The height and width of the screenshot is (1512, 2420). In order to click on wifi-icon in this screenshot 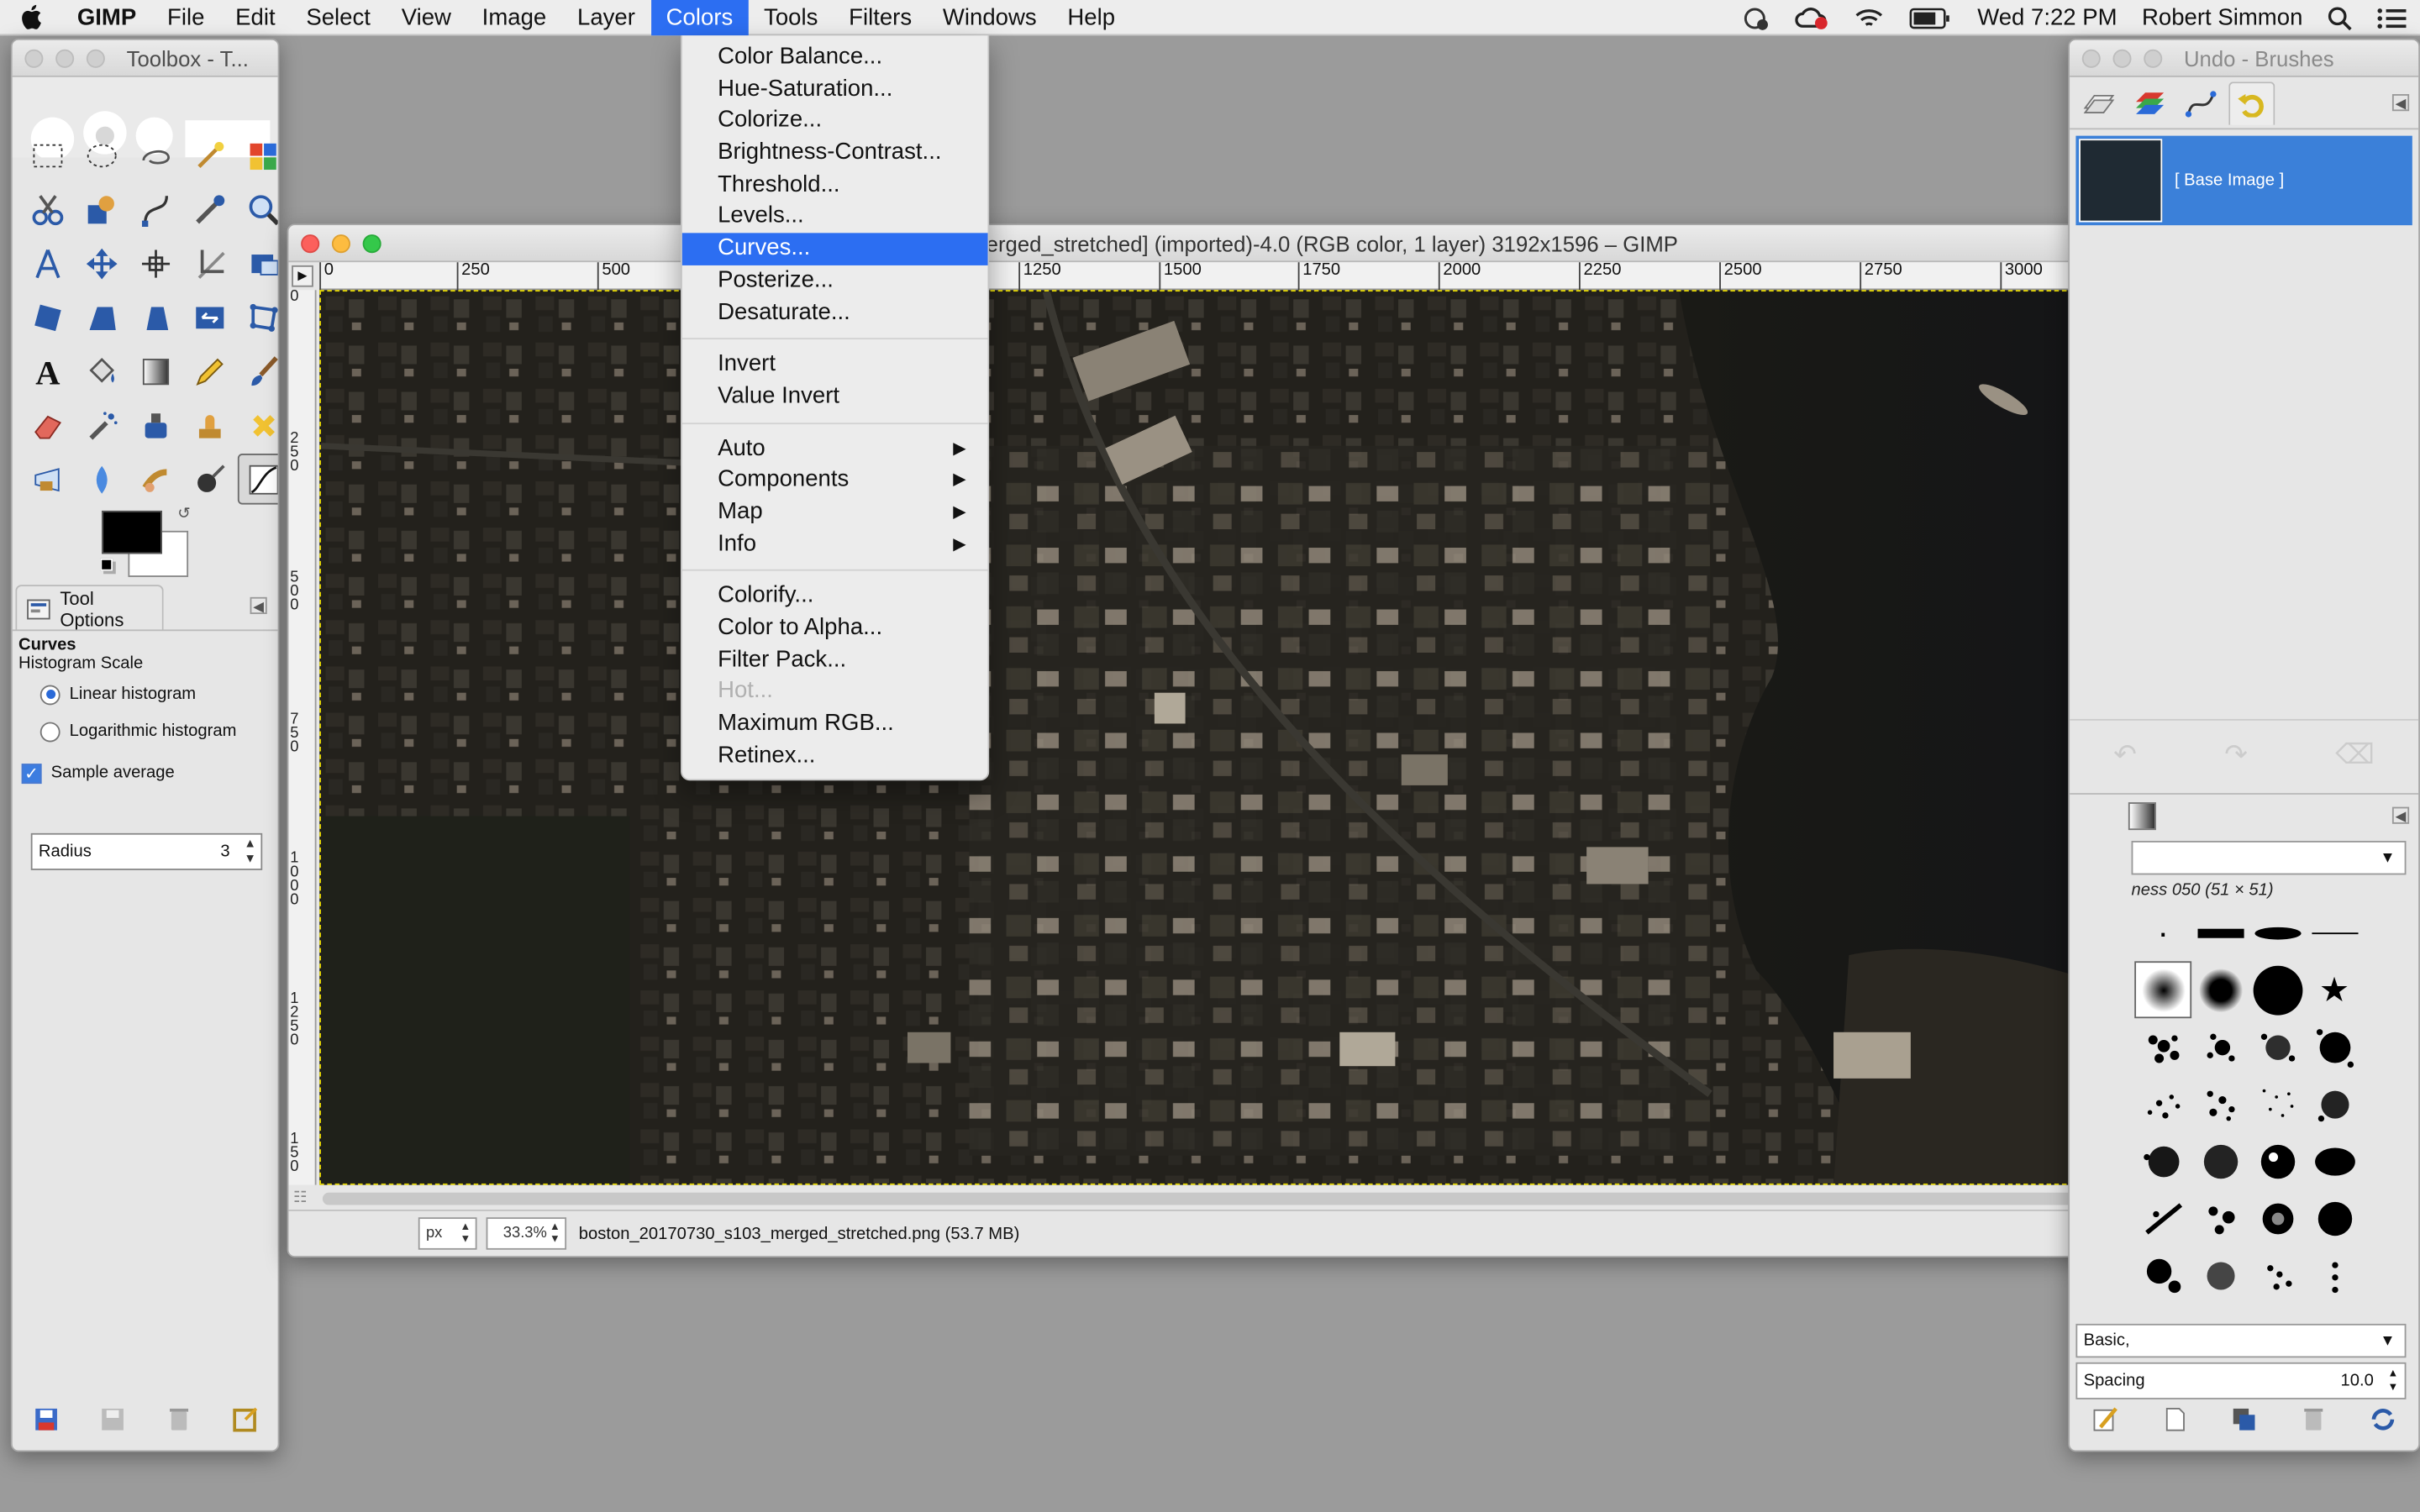, I will do `click(1869, 17)`.